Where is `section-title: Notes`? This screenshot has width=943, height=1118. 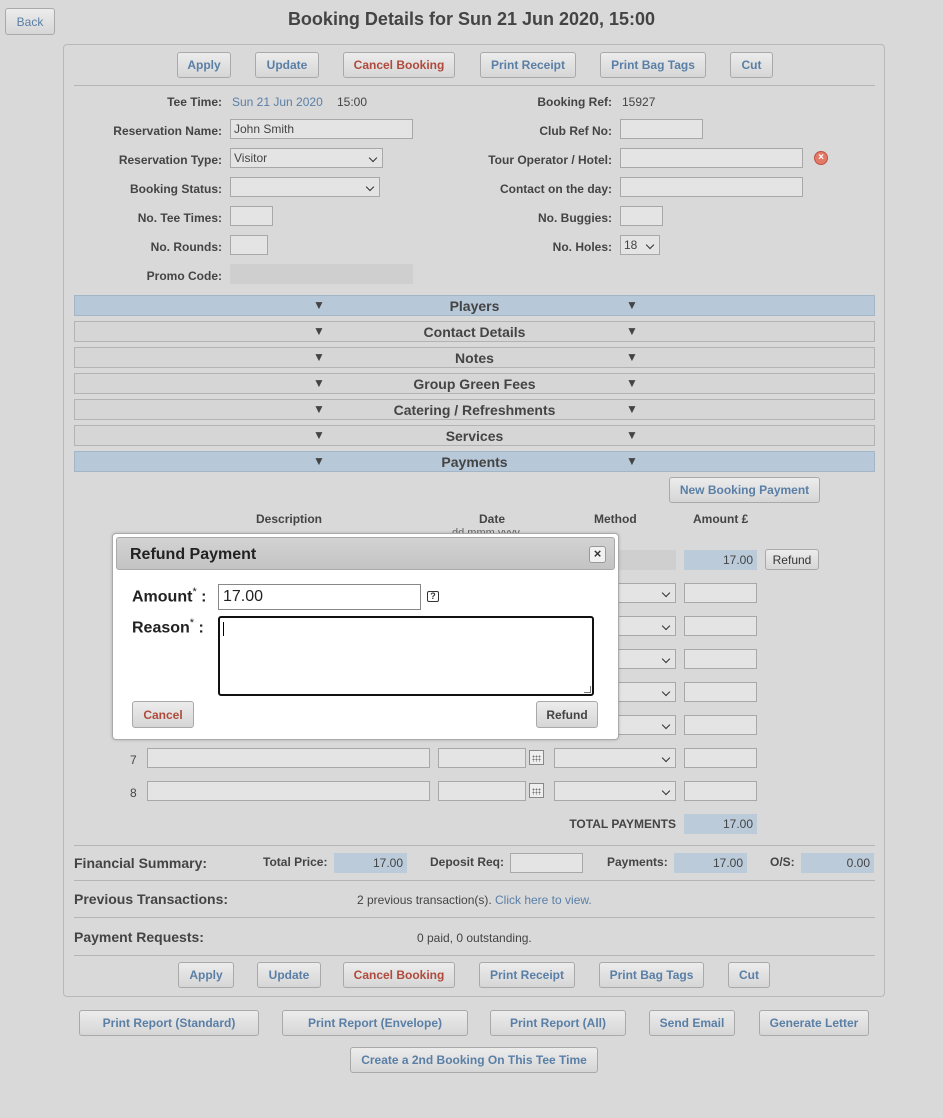 section-title: Notes is located at coordinates (474, 358).